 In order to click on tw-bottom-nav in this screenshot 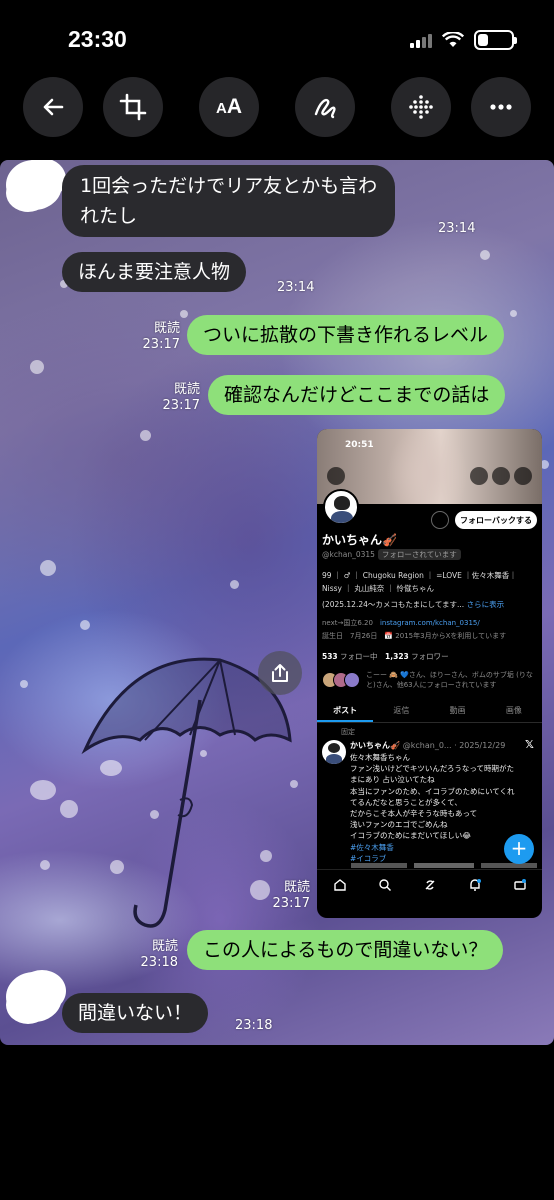, I will do `click(429, 893)`.